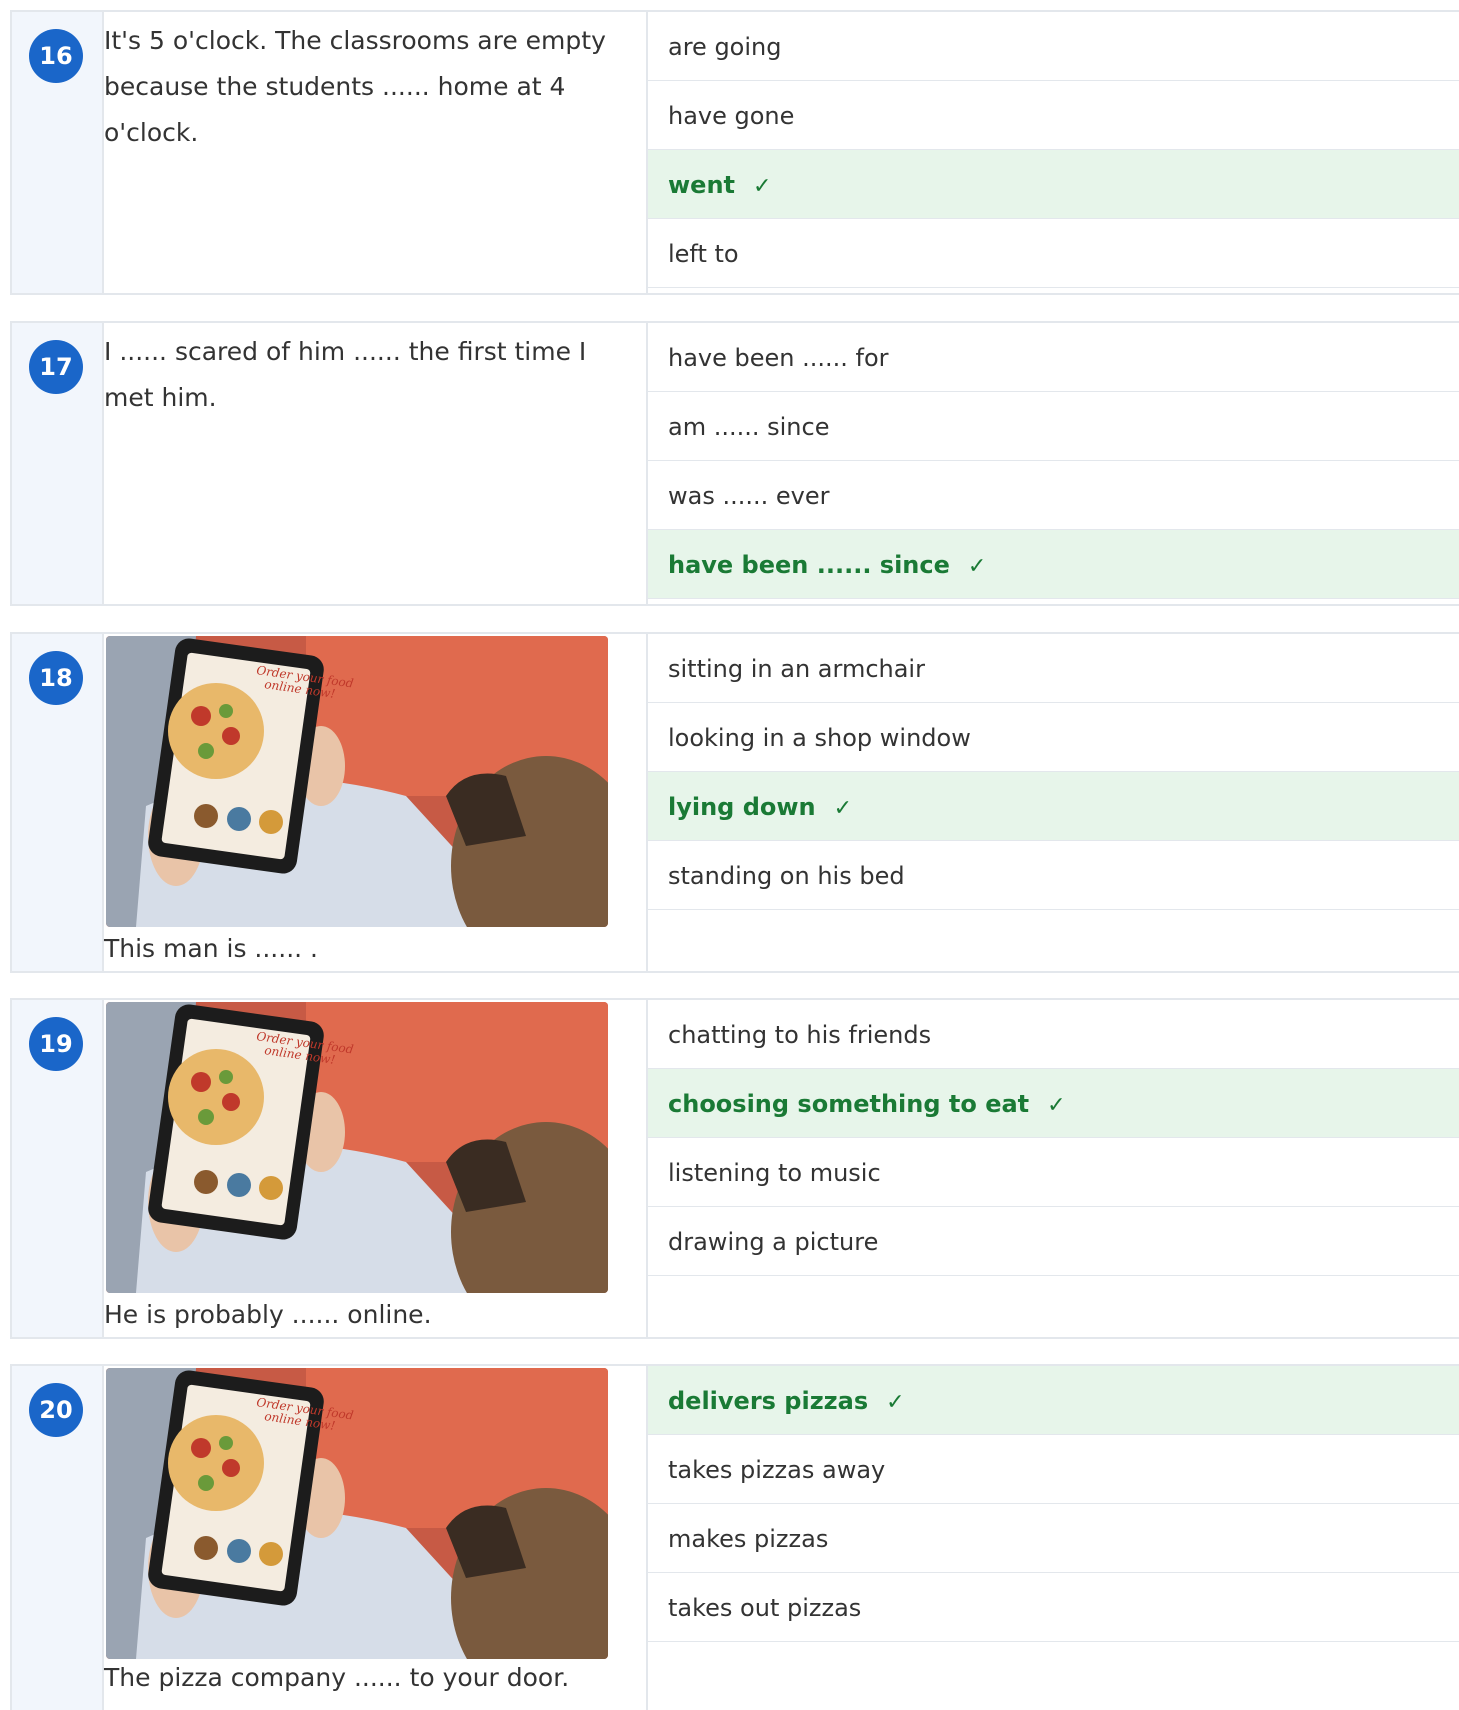 The height and width of the screenshot is (1710, 1459). I want to click on answer-option-label: have been ...... since, so click(809, 565).